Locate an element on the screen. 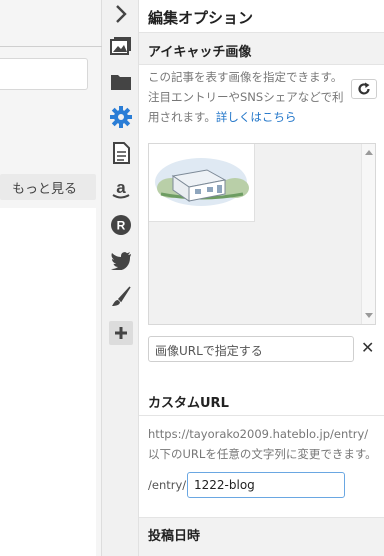 The image size is (384, 556). refresh-button is located at coordinates (364, 89).